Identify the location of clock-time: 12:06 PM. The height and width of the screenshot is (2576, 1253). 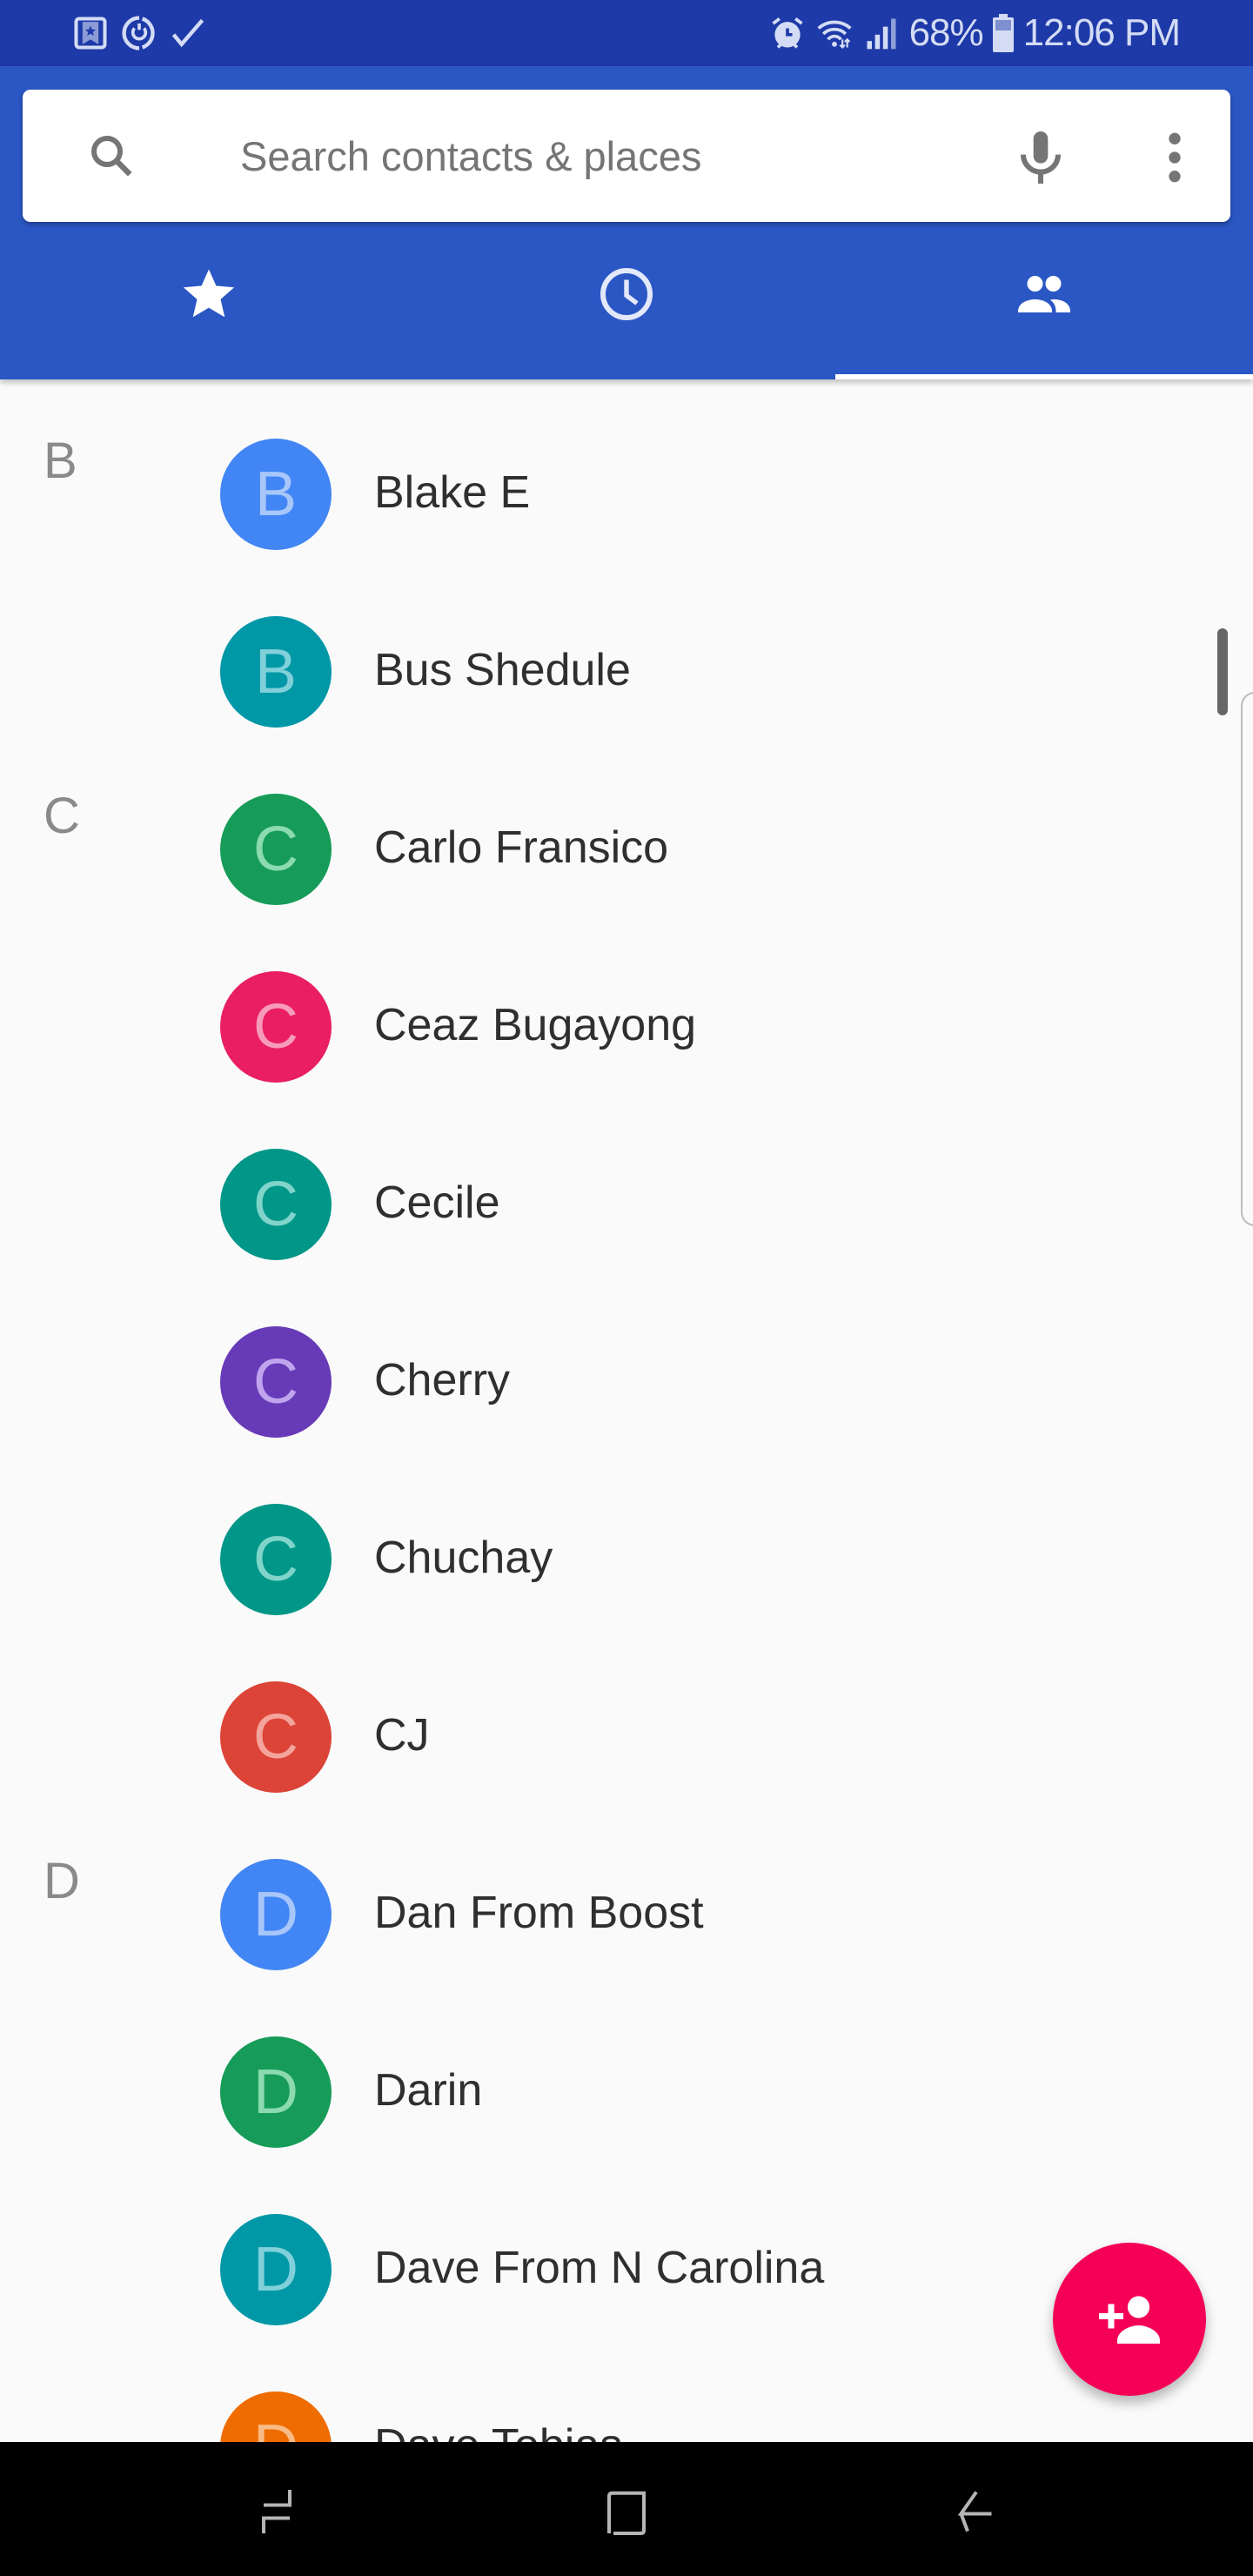
(1101, 32).